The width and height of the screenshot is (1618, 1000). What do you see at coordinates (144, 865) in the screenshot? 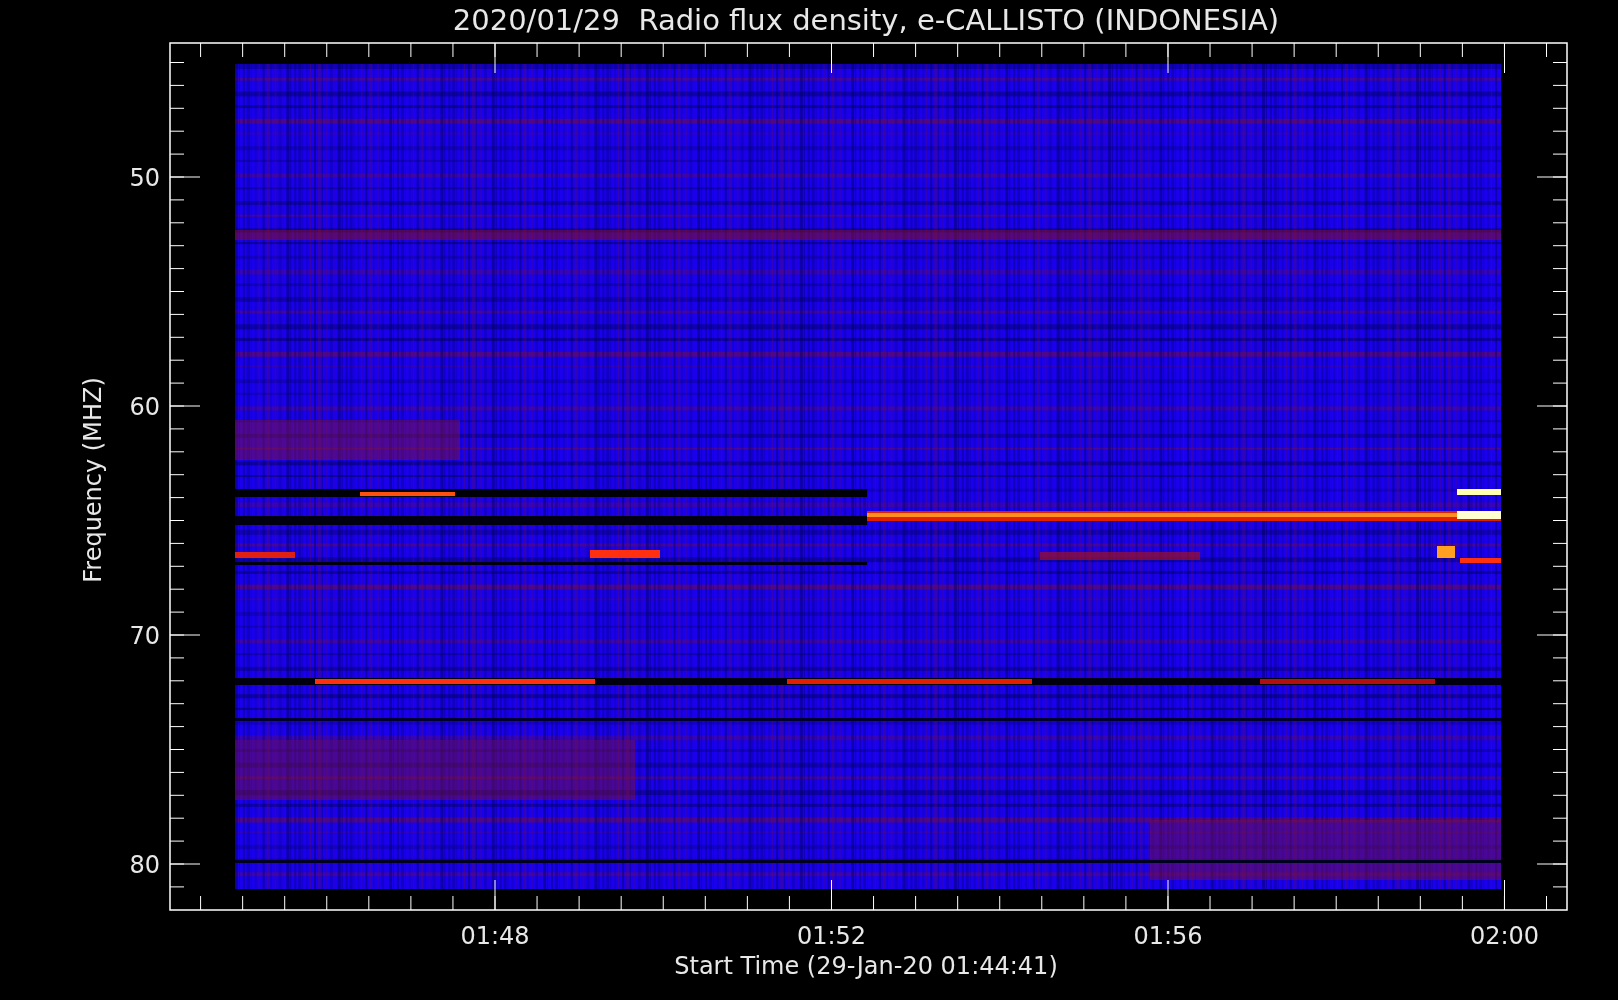
I see `y-tick-label: 80` at bounding box center [144, 865].